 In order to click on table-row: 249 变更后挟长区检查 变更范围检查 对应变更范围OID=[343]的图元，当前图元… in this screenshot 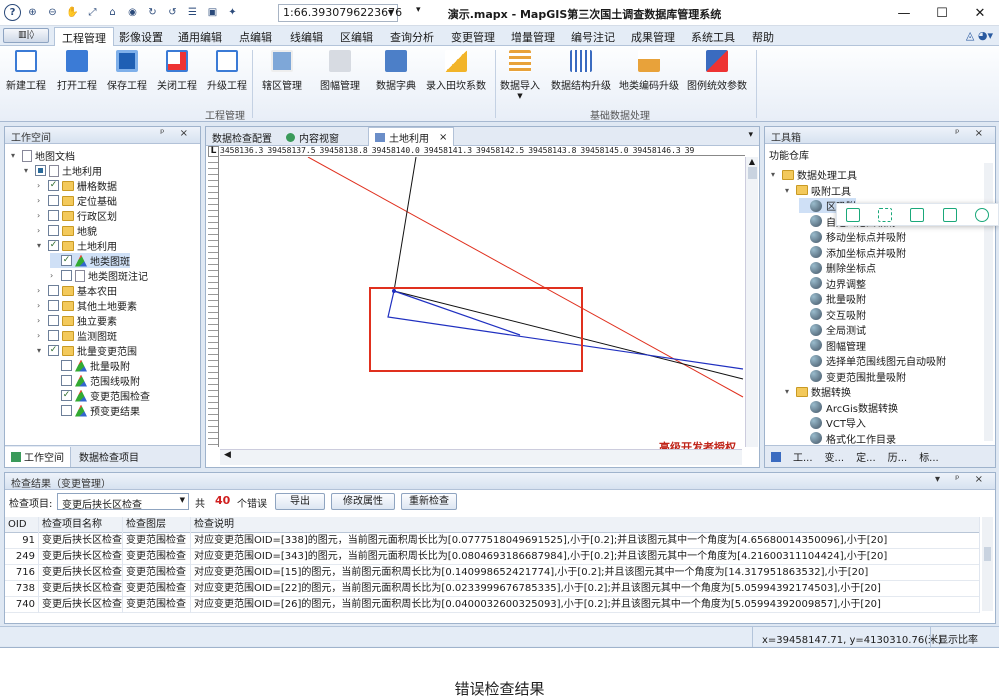, I will do `click(492, 556)`.